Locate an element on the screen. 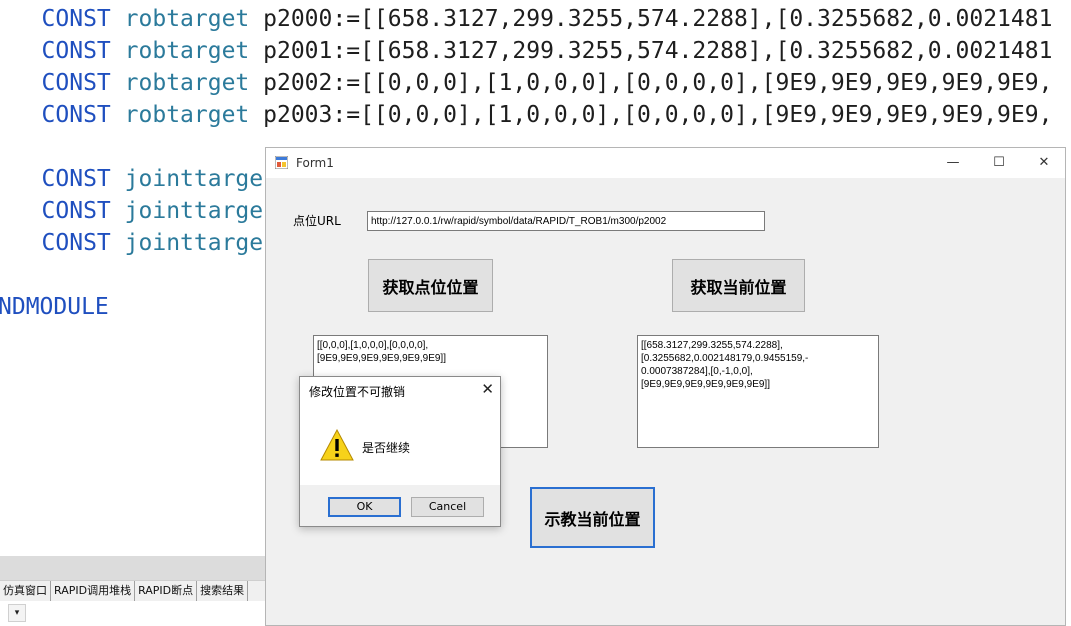  dialog-close-icon: ✕ is located at coordinates (487, 389).